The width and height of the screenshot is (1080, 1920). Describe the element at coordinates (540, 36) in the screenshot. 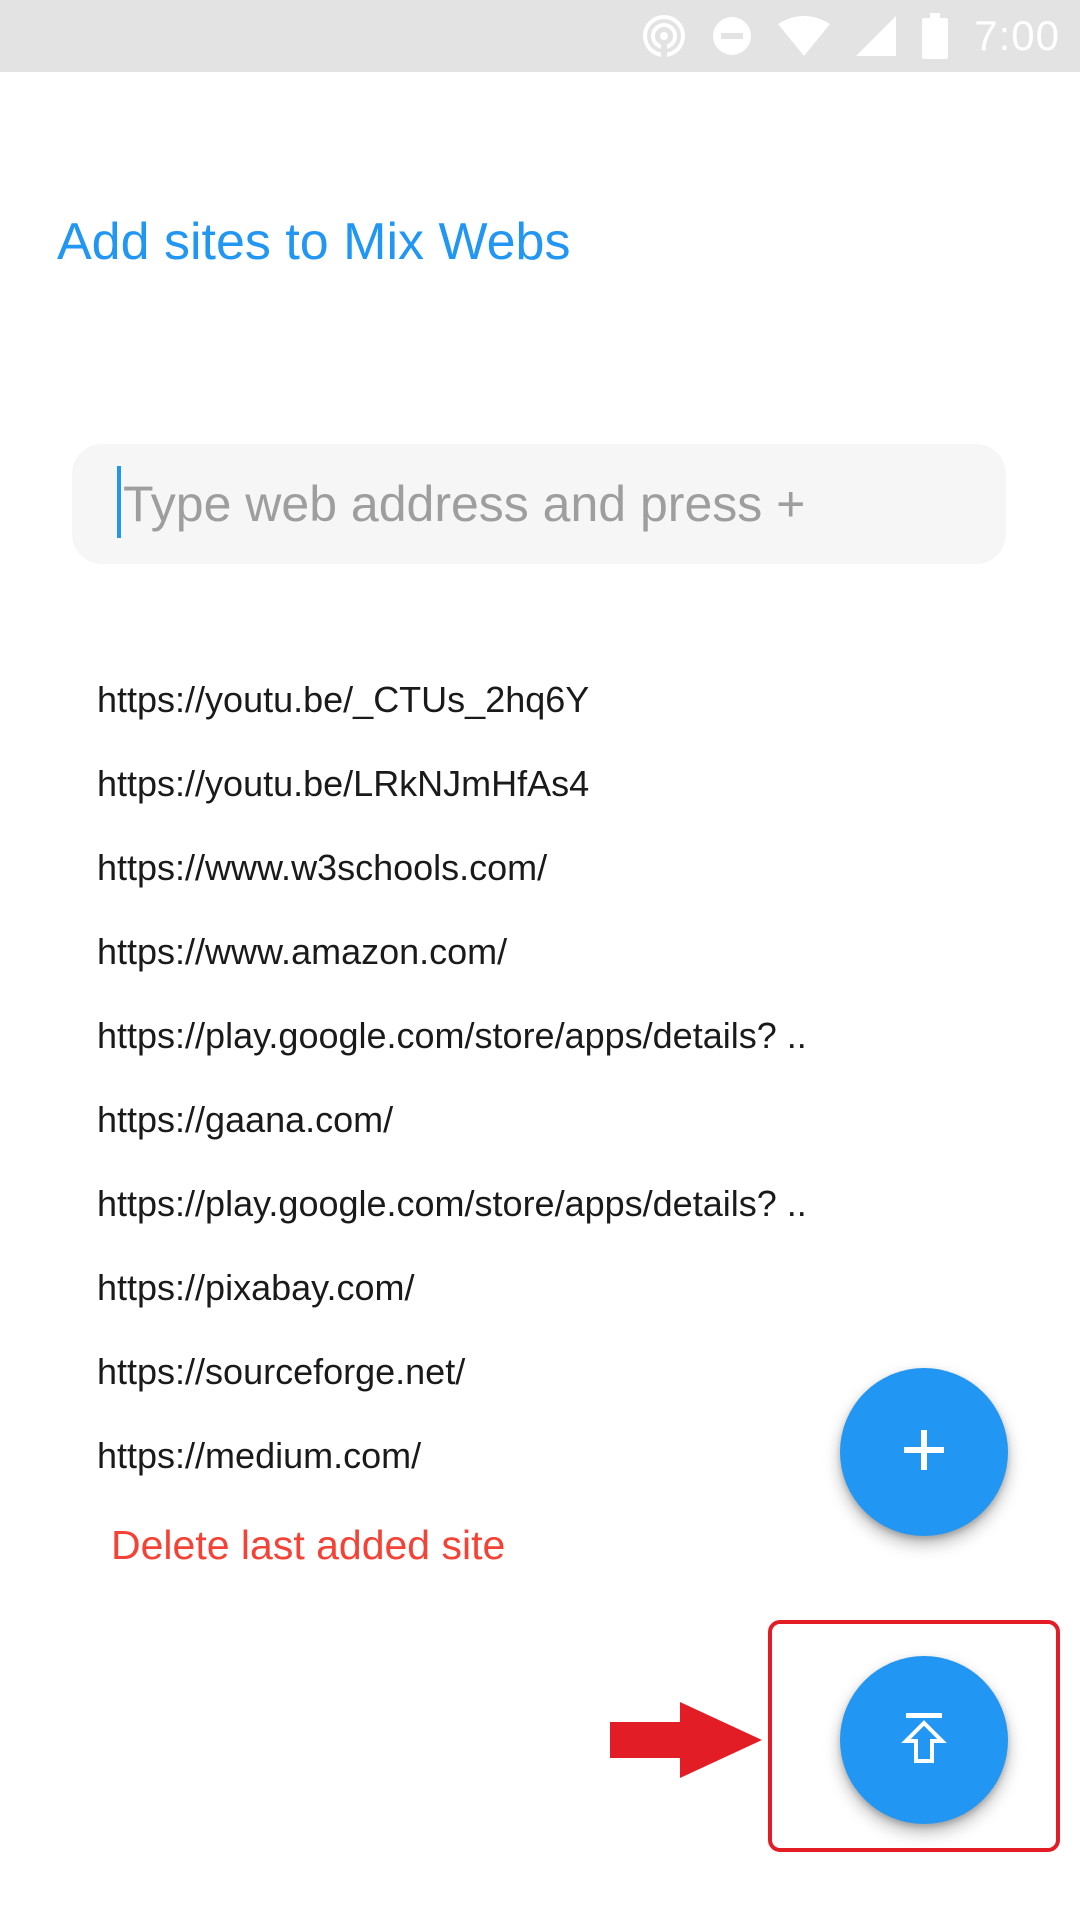

I see `status-bar: 7:00` at that location.